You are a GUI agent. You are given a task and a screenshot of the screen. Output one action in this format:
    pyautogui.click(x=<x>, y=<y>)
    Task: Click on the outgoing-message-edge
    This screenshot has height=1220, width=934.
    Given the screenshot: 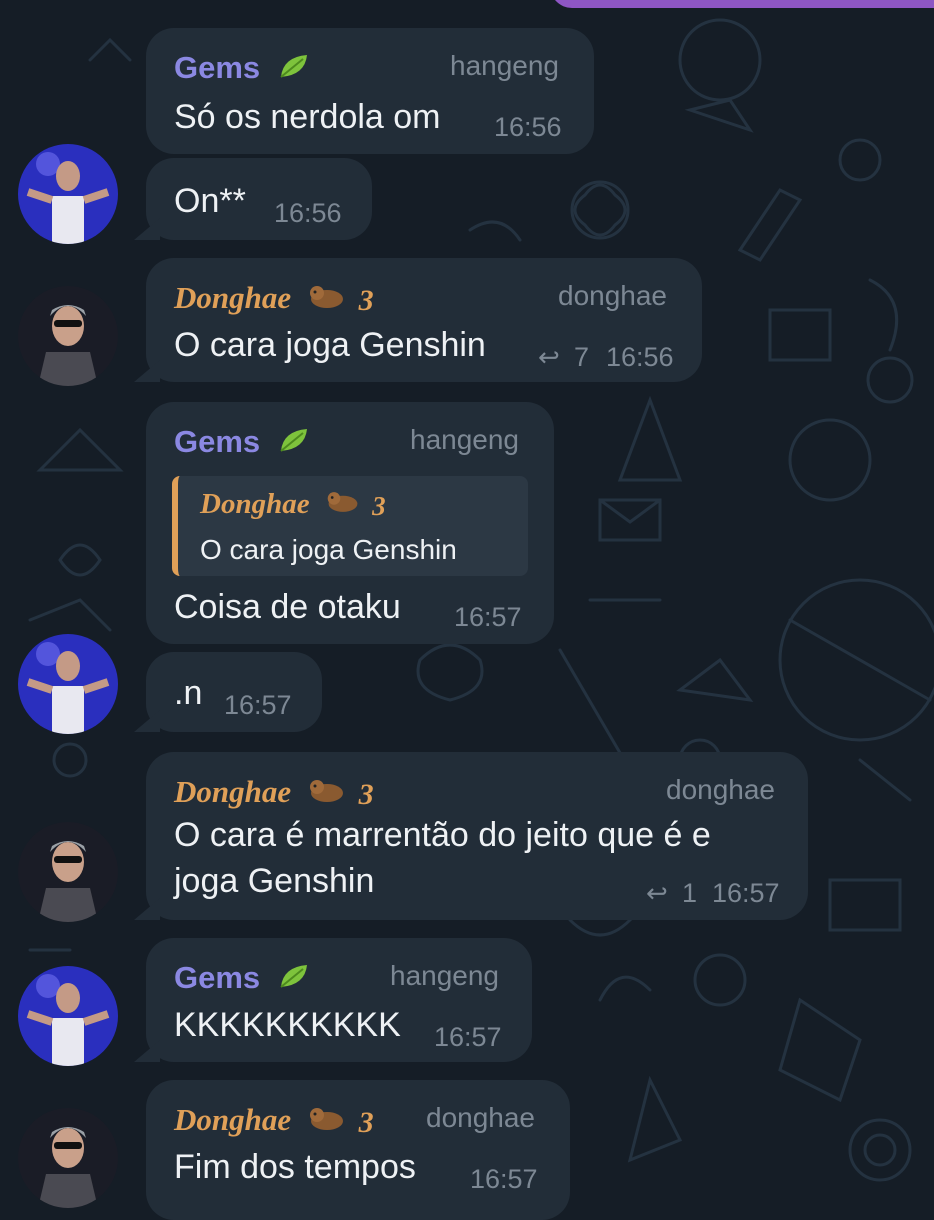 What is the action you would take?
    pyautogui.click(x=742, y=4)
    